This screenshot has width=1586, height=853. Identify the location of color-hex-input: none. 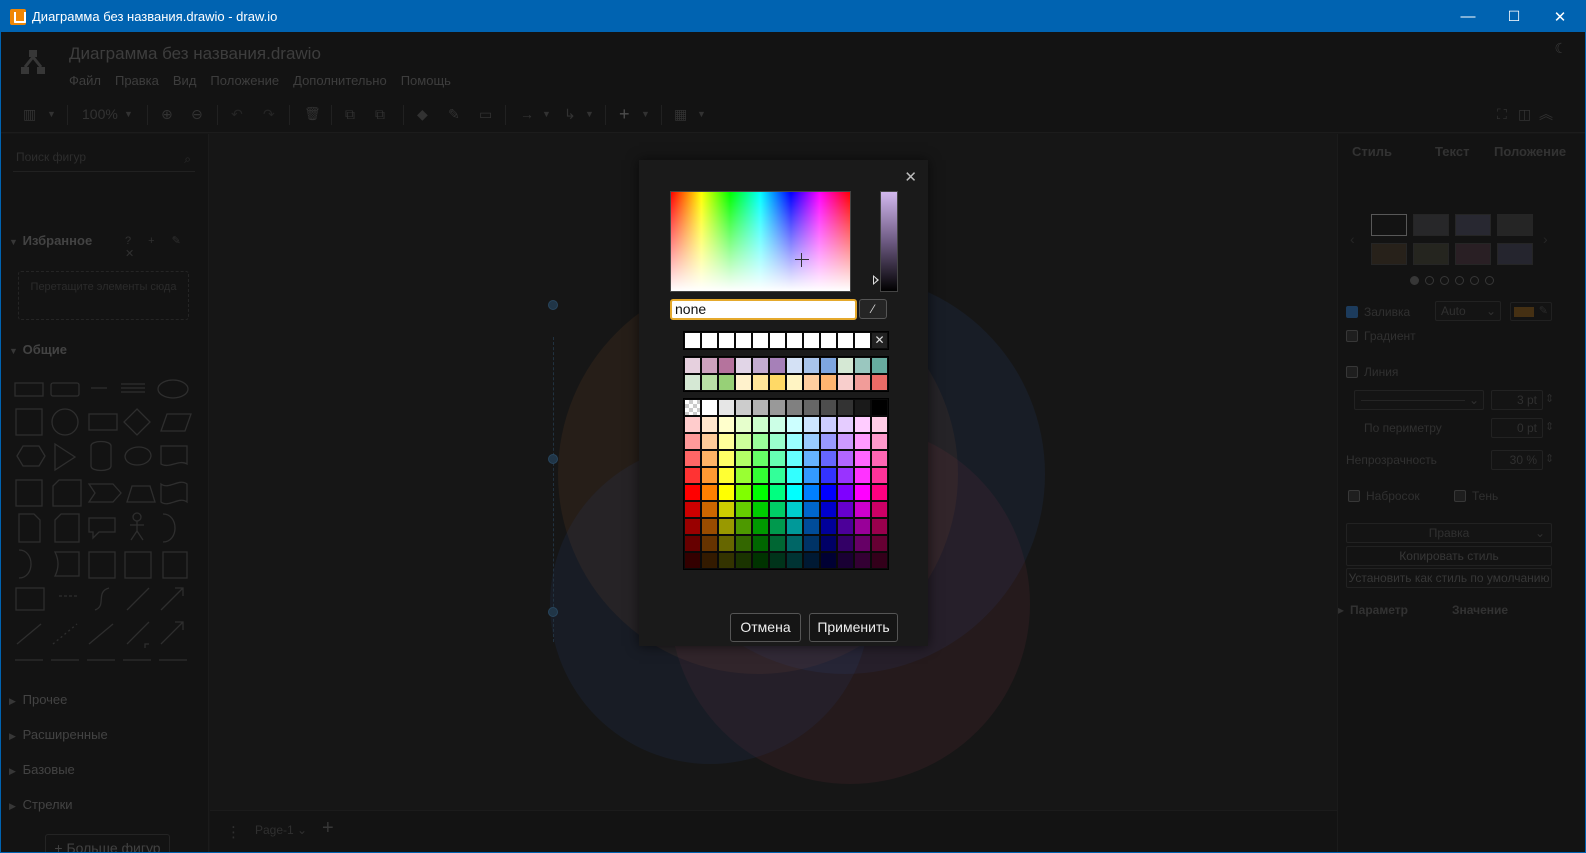
(763, 309).